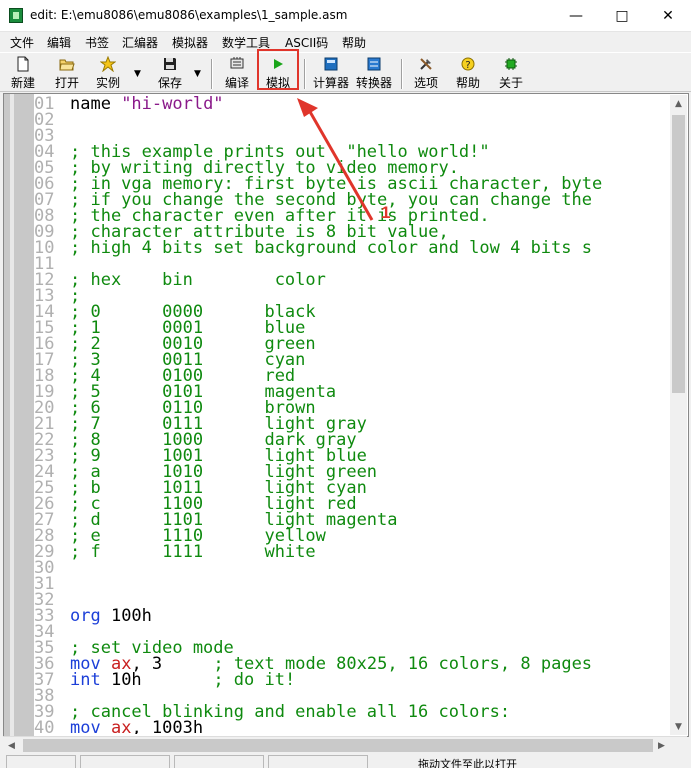 Image resolution: width=691 pixels, height=768 pixels. What do you see at coordinates (353, 726) in the screenshot?
I see `code-line: 40 mov ax, 1003h` at bounding box center [353, 726].